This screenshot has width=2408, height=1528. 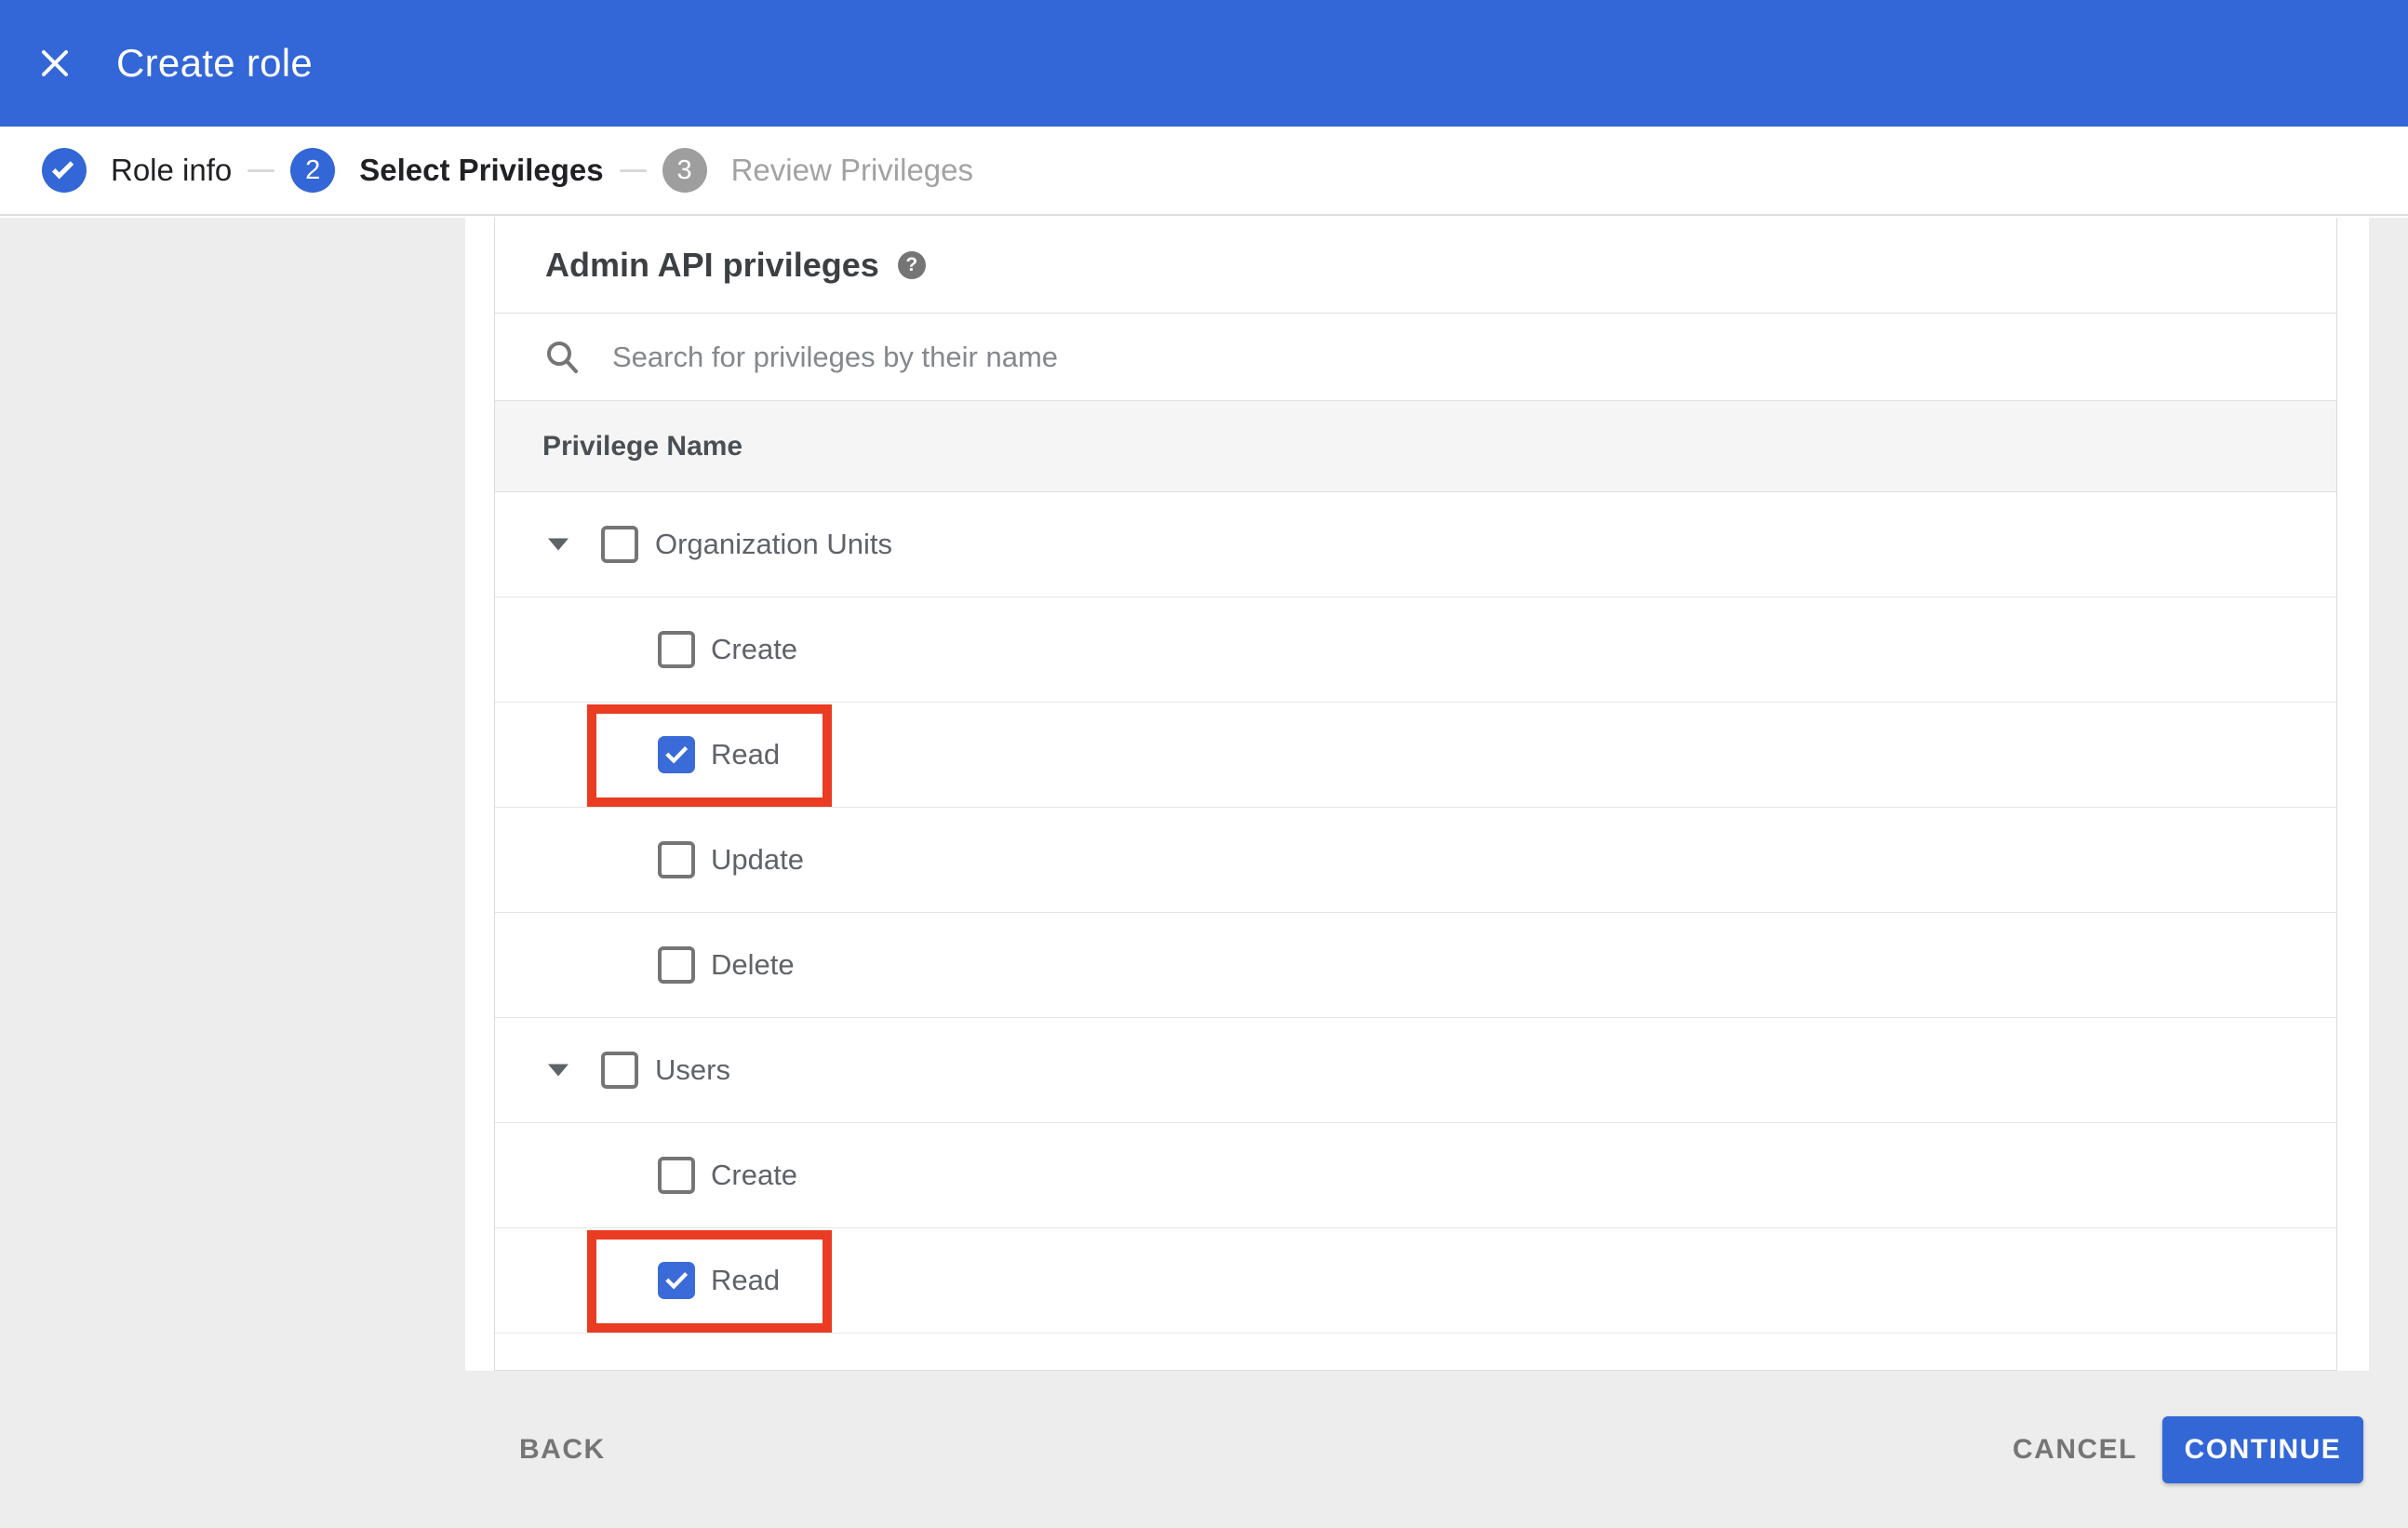 What do you see at coordinates (620, 544) in the screenshot?
I see `organization-units-checkbox` at bounding box center [620, 544].